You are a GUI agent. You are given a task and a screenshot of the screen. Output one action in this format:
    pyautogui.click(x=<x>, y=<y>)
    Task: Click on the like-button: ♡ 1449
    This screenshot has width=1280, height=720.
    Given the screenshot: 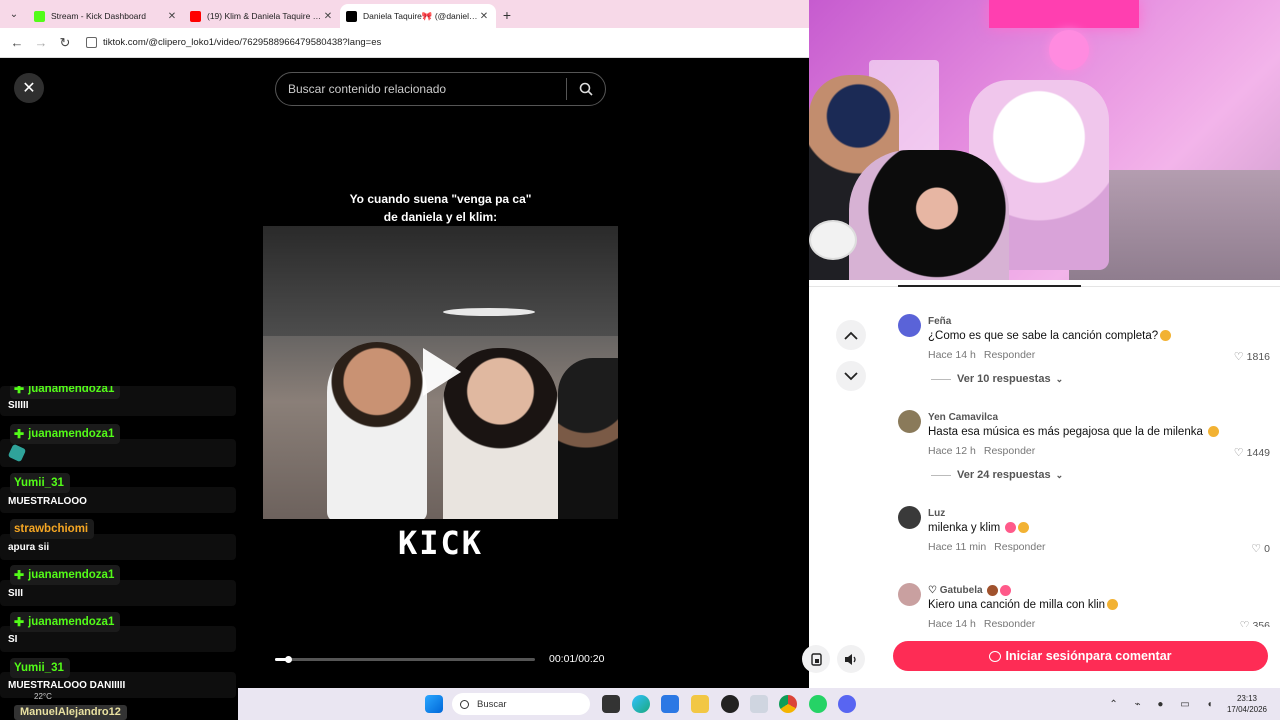 What is the action you would take?
    pyautogui.click(x=1252, y=453)
    